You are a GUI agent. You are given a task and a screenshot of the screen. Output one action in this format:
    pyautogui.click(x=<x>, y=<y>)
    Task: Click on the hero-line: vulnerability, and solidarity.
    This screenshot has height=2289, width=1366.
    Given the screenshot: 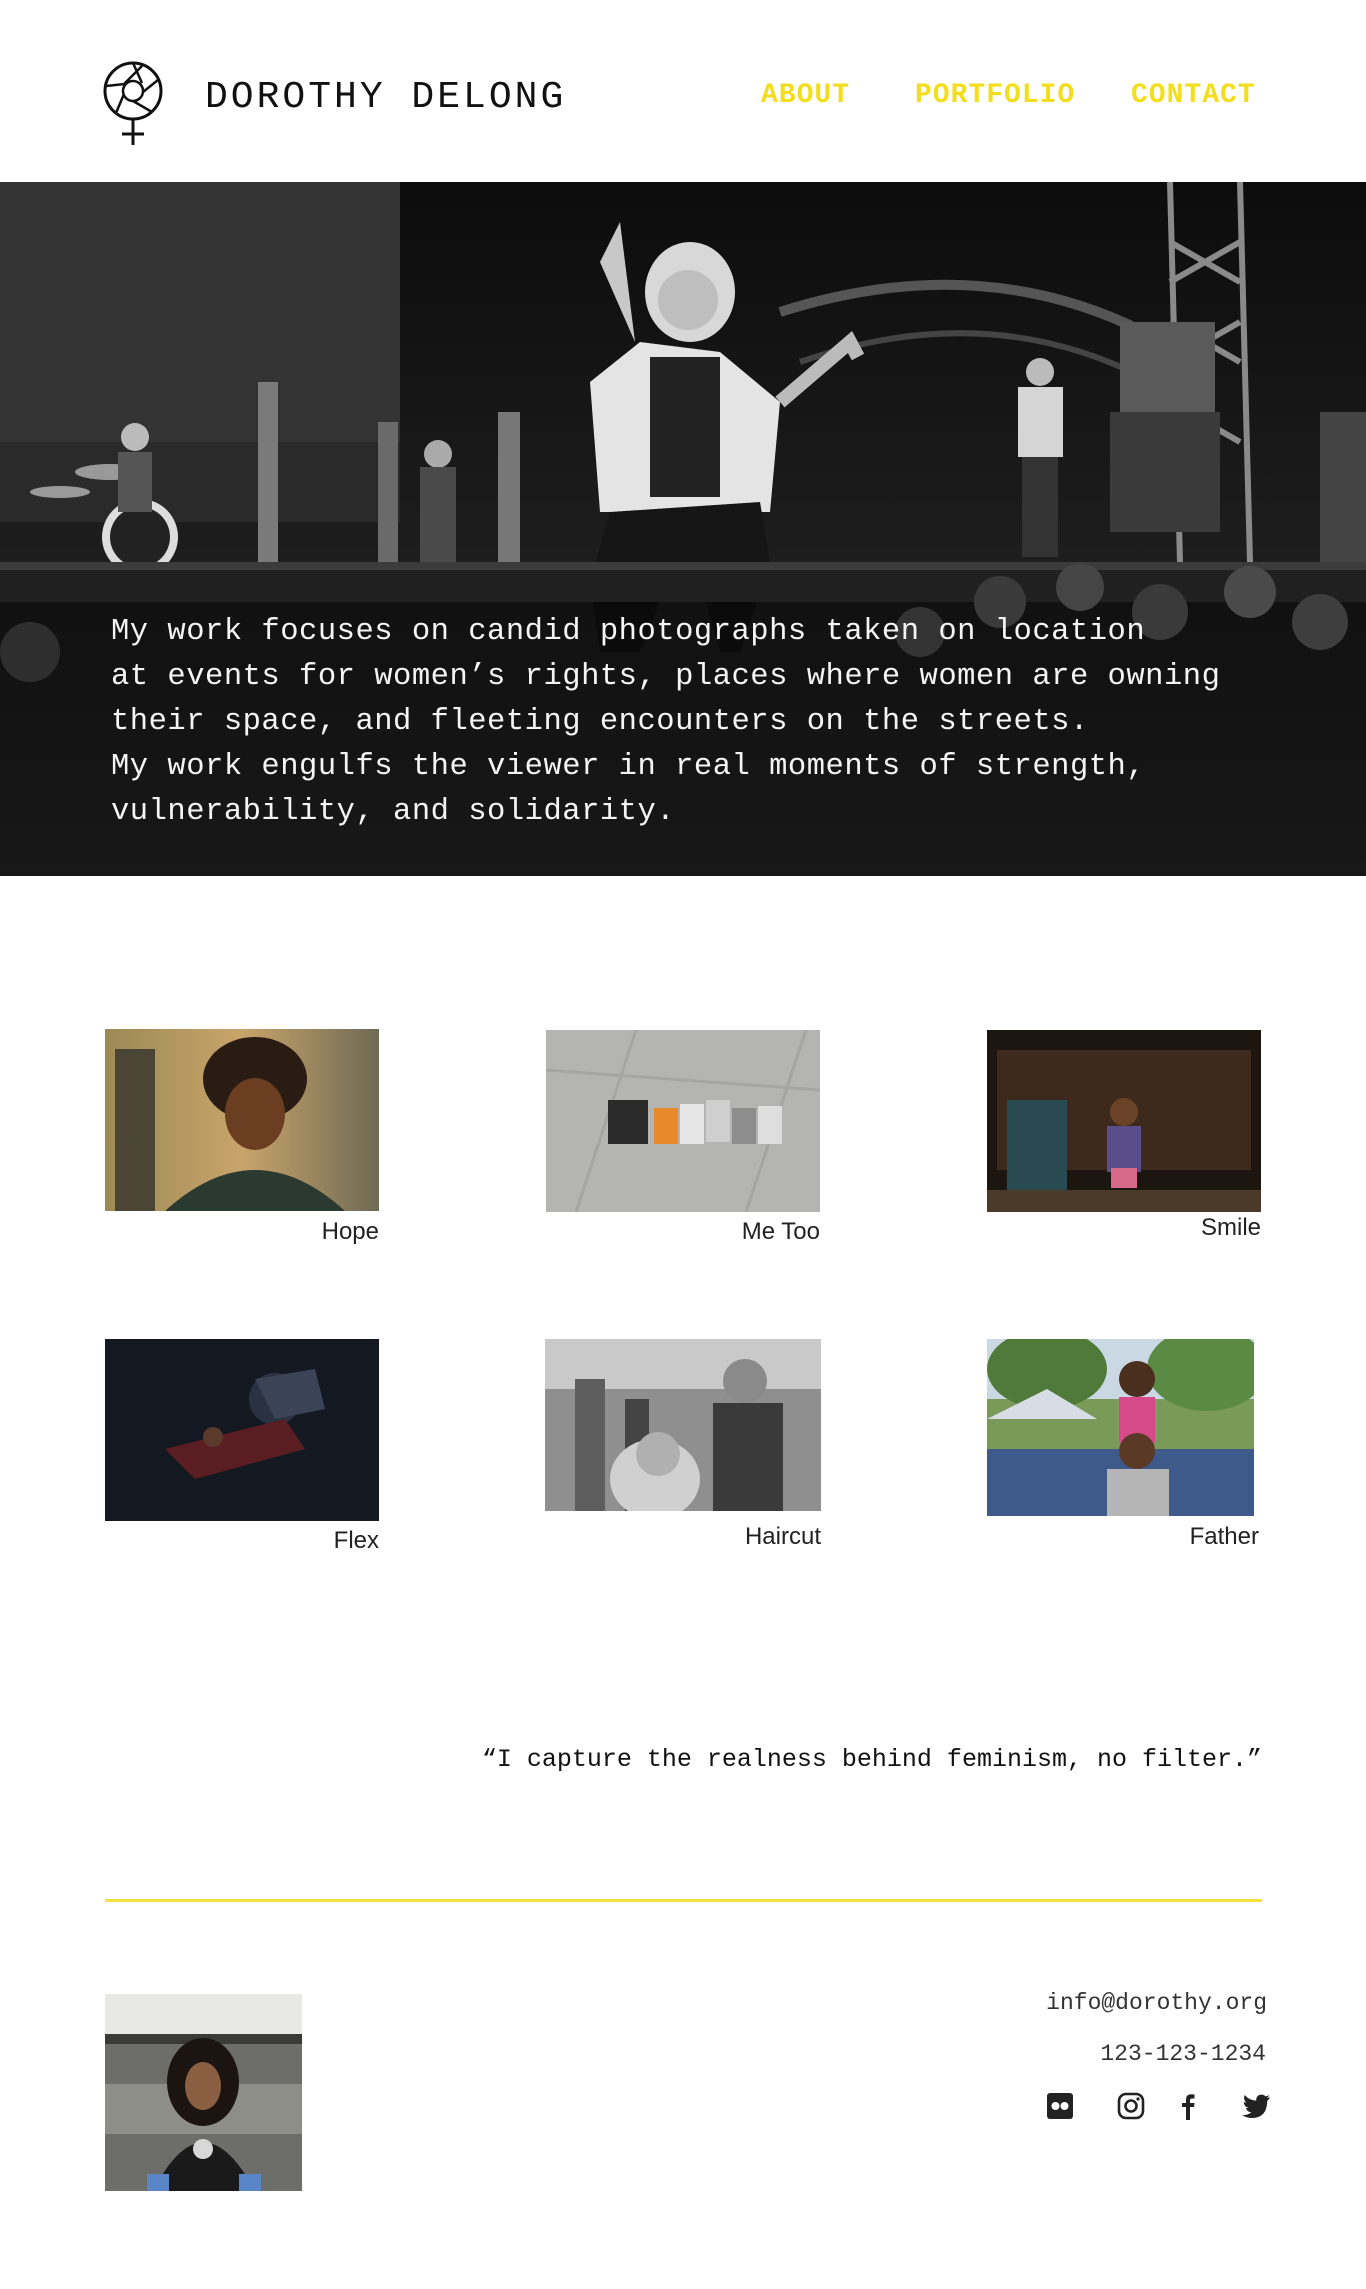 What is the action you would take?
    pyautogui.click(x=393, y=812)
    